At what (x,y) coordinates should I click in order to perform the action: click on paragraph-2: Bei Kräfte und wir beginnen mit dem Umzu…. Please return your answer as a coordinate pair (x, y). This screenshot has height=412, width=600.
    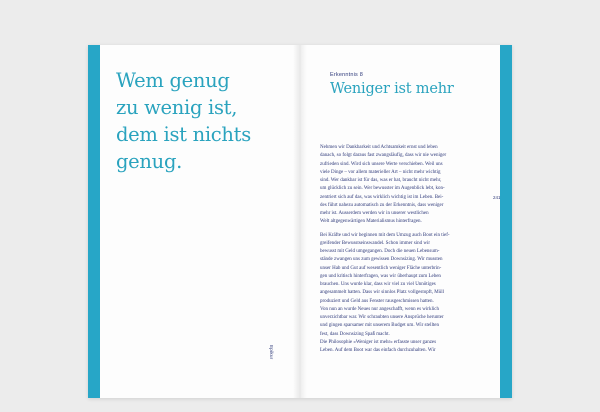
    Looking at the image, I should click on (400, 294).